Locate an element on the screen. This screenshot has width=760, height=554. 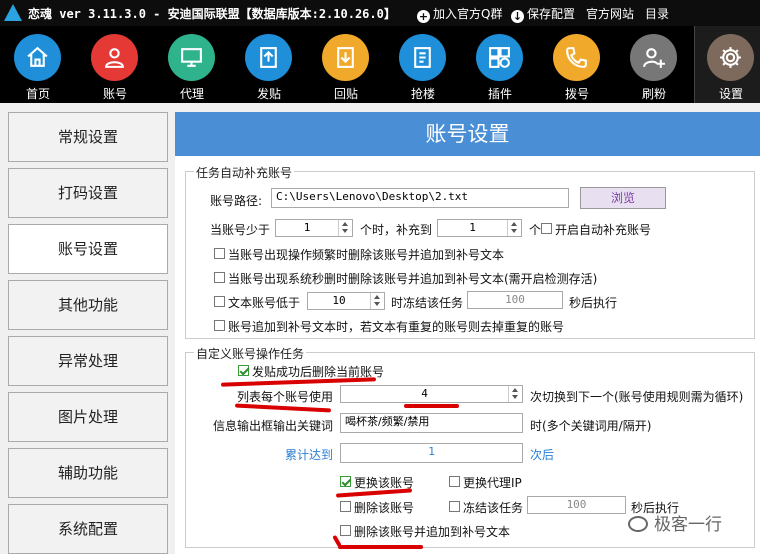
join-qq-group-link: + 加入官方Q群 is located at coordinates (459, 14).